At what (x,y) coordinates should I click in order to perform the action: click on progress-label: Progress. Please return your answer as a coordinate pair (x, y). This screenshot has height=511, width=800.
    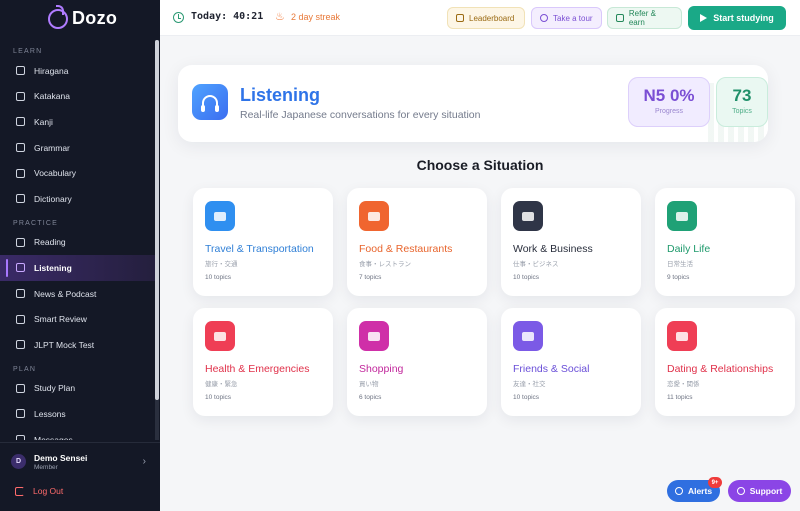
    Looking at the image, I should click on (668, 111).